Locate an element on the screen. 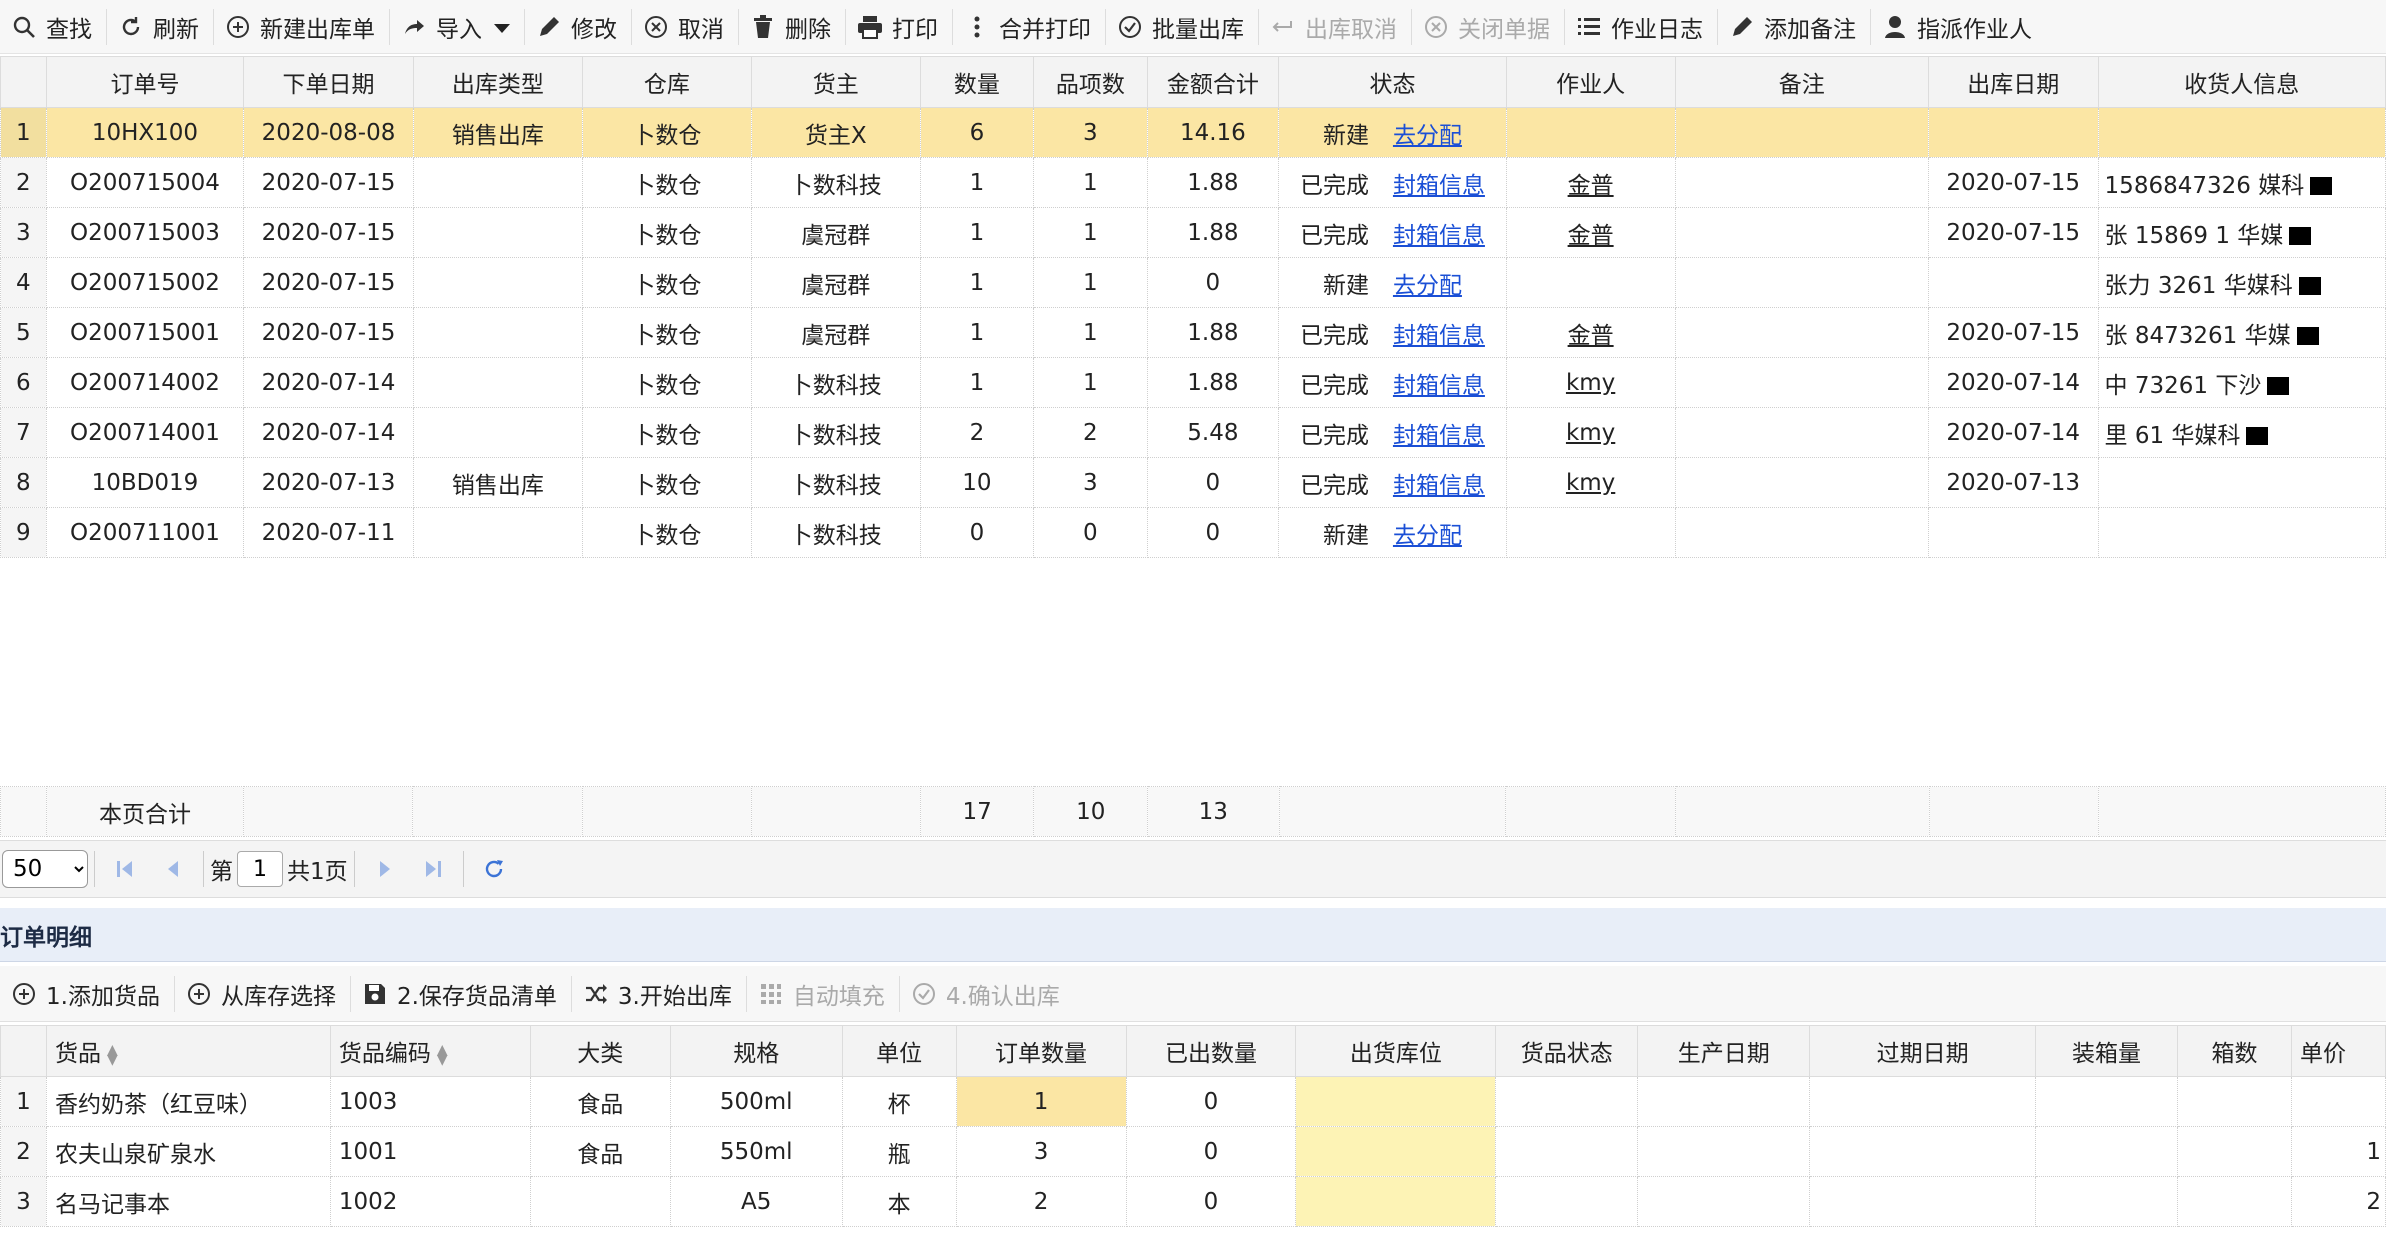 The width and height of the screenshot is (2386, 1234). col-header-unit: 单位 is located at coordinates (899, 1051).